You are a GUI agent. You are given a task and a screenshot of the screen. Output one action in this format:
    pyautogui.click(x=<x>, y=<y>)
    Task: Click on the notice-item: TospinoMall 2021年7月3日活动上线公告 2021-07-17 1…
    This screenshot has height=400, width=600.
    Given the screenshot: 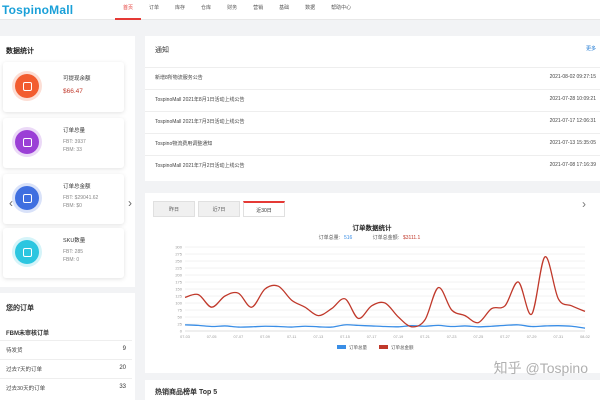 What is the action you would take?
    pyautogui.click(x=372, y=120)
    